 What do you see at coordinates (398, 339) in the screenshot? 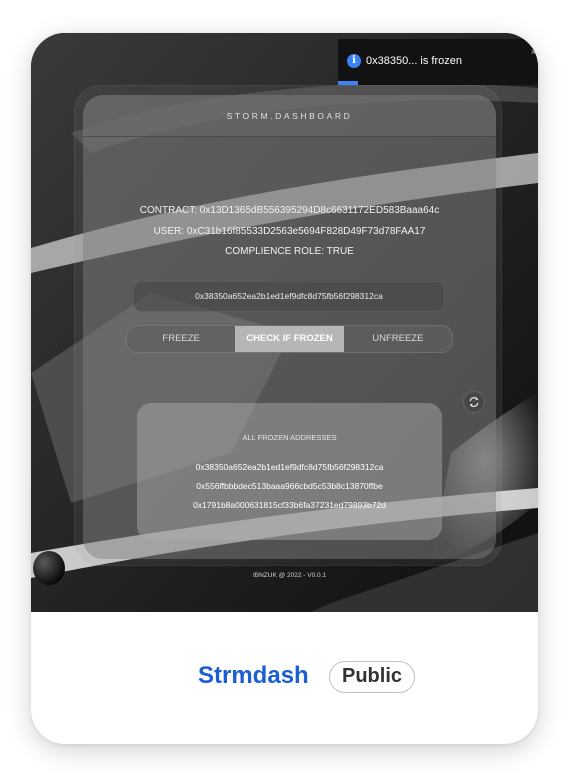
I see `unfreeze-button: UNFREEZE` at bounding box center [398, 339].